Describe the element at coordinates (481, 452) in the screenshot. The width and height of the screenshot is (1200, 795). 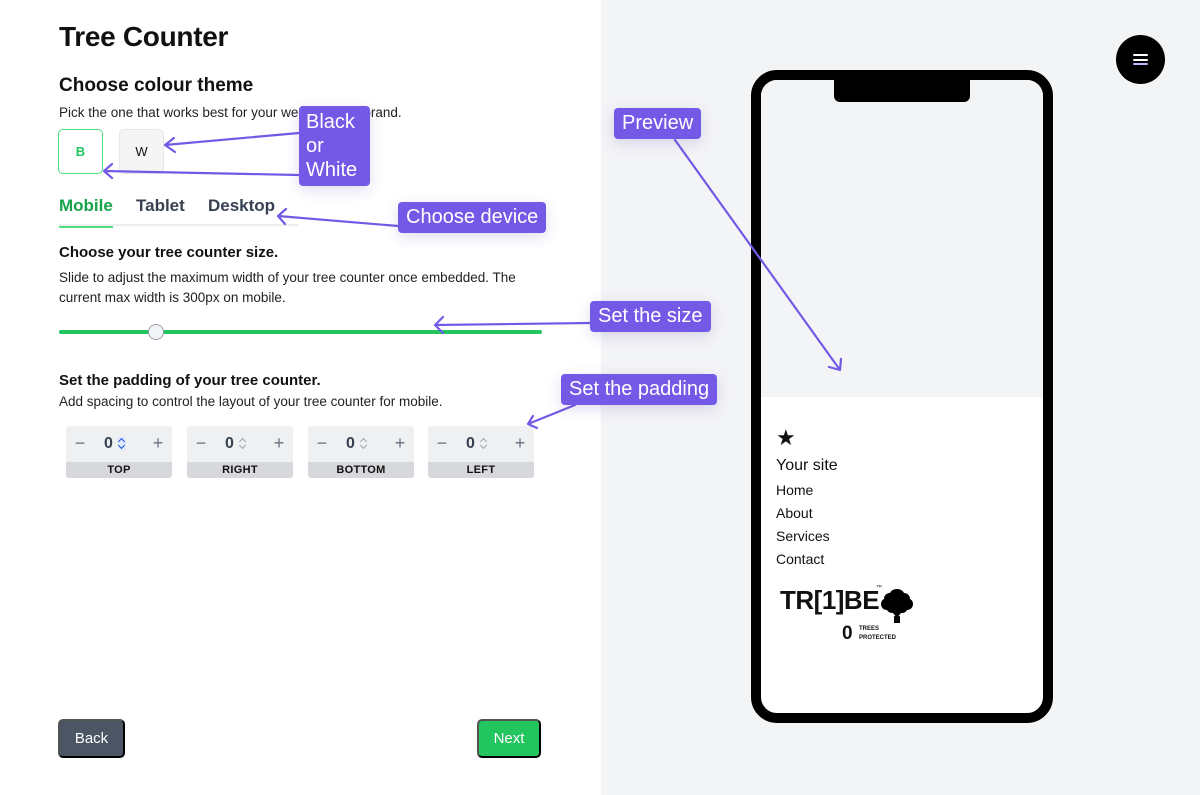
I see `padding-left-stepper: − 0 + LEFT` at that location.